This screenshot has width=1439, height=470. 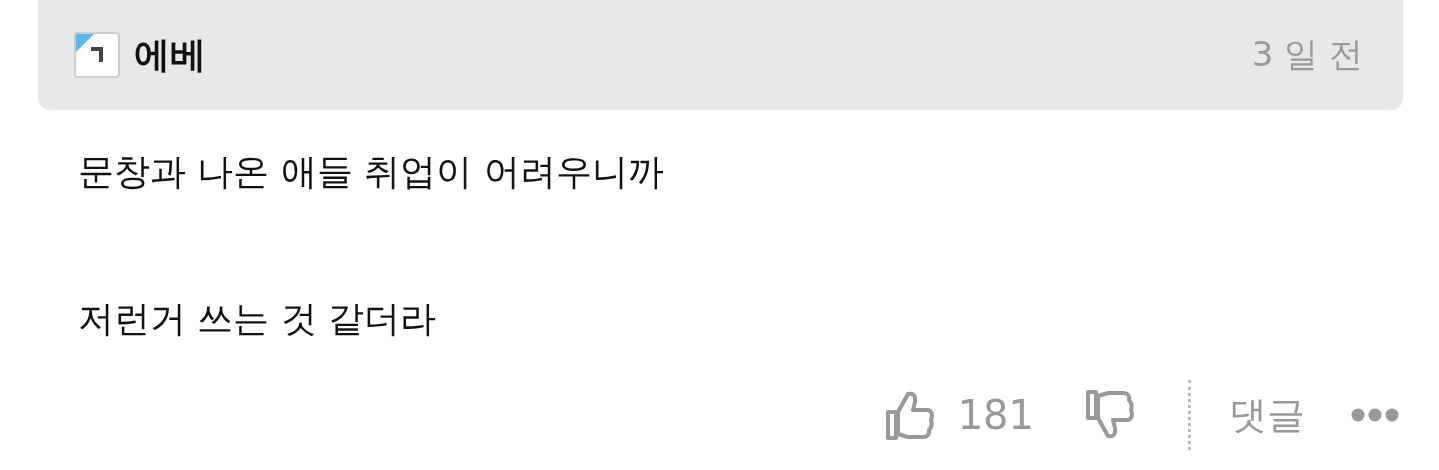 I want to click on comment-text: 문창과 나온 애들 취업이 어려우니까, so click(x=371, y=172).